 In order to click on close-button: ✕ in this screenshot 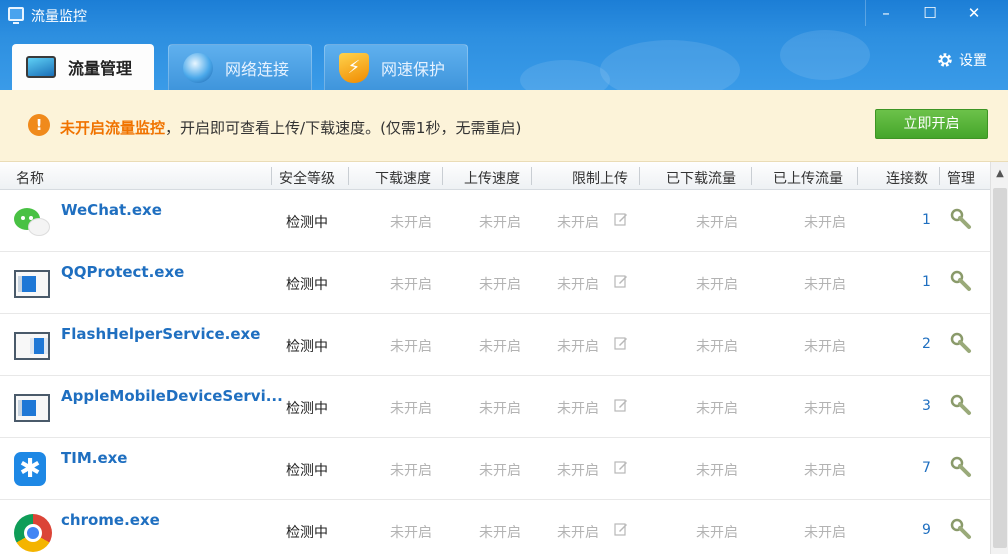, I will do `click(974, 13)`.